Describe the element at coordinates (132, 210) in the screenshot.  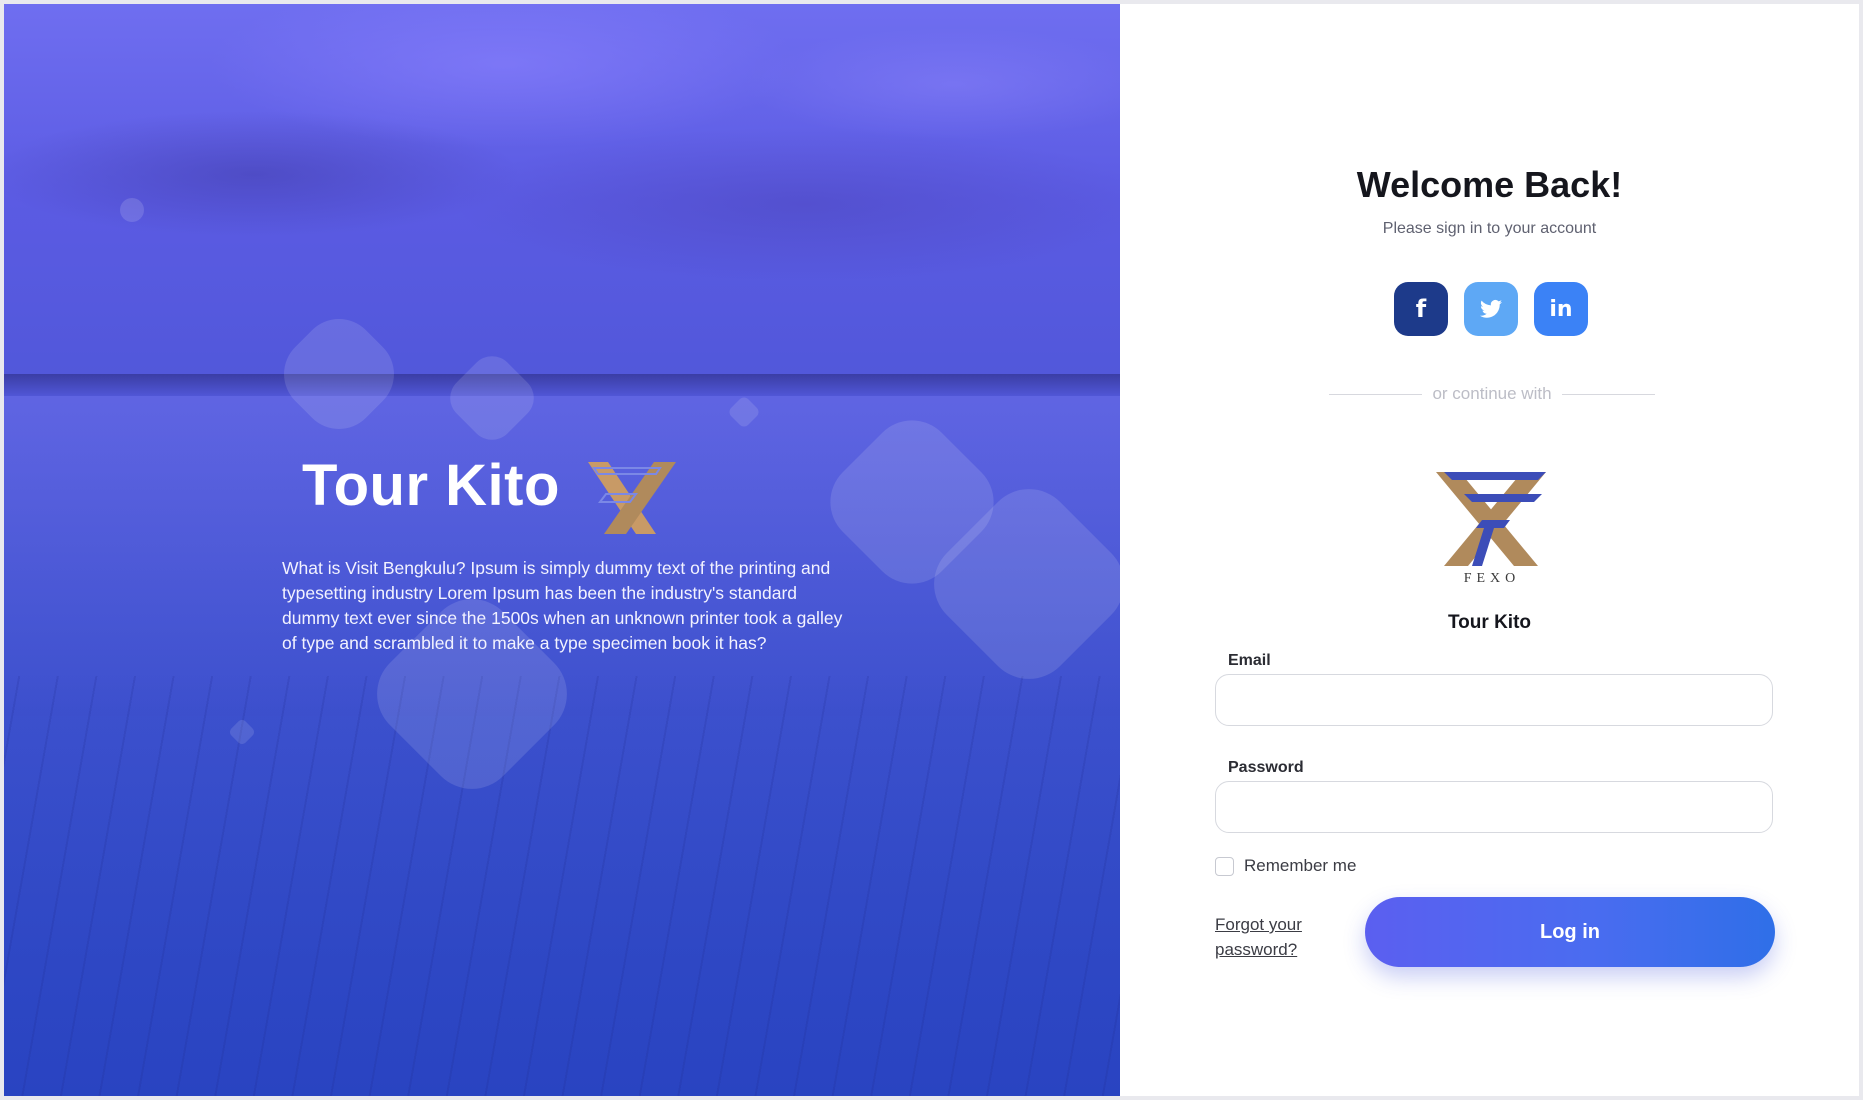
I see `decorative-dot` at that location.